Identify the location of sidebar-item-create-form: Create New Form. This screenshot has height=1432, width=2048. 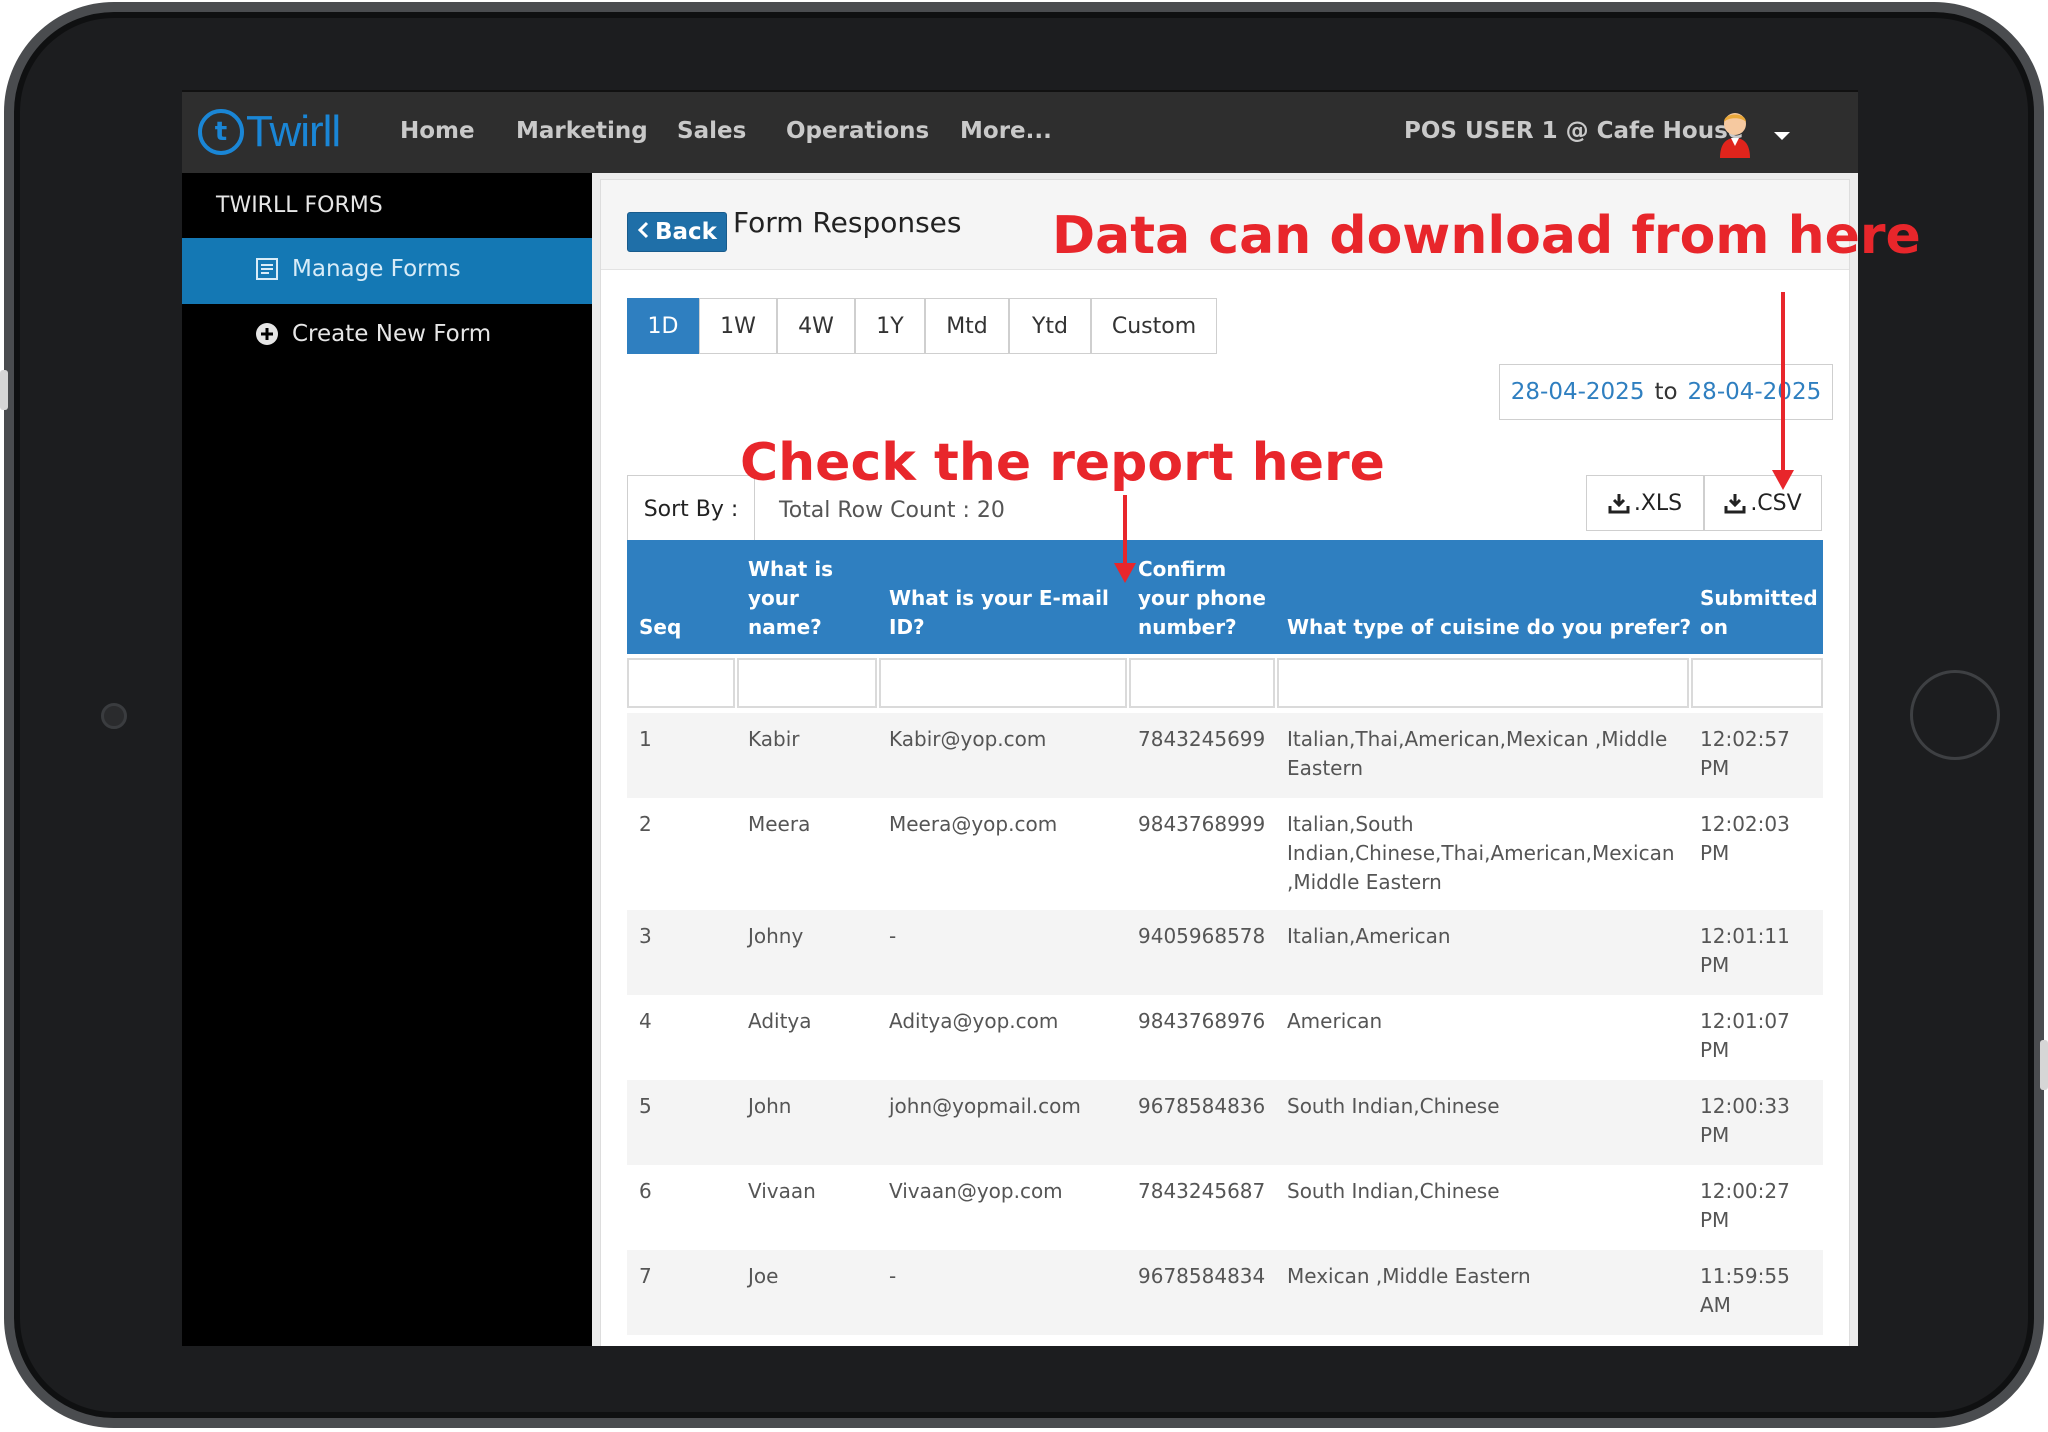
(372, 334).